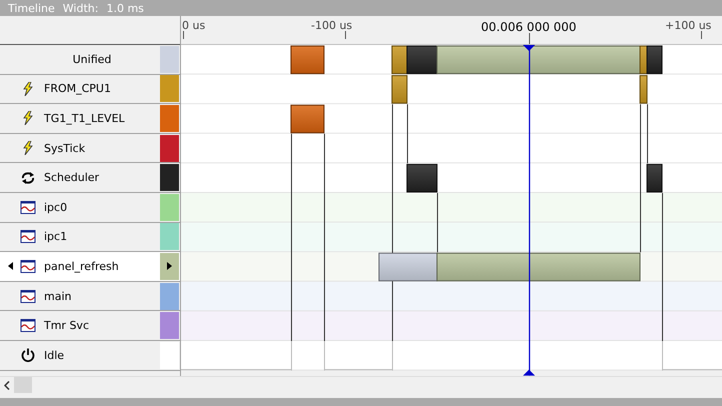 Image resolution: width=722 pixels, height=406 pixels. I want to click on track-row: FROM_CPU1, so click(90, 89).